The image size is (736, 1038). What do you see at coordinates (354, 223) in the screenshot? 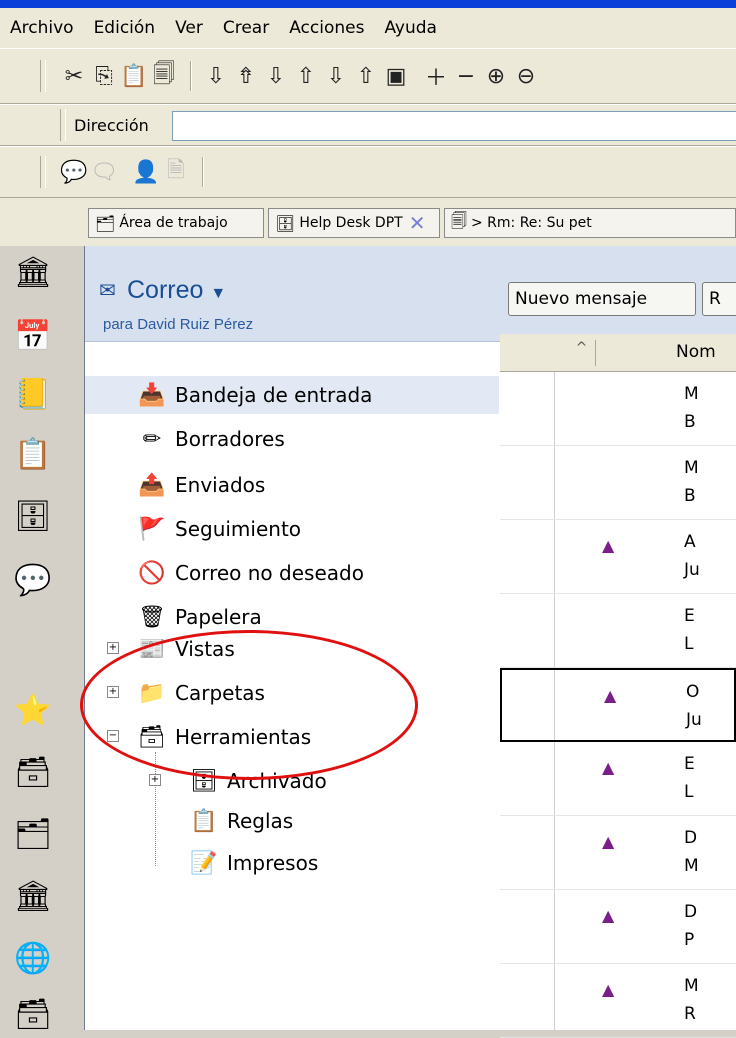
I see `tab-help-desk: 🗄 Help Desk DPT ✕` at bounding box center [354, 223].